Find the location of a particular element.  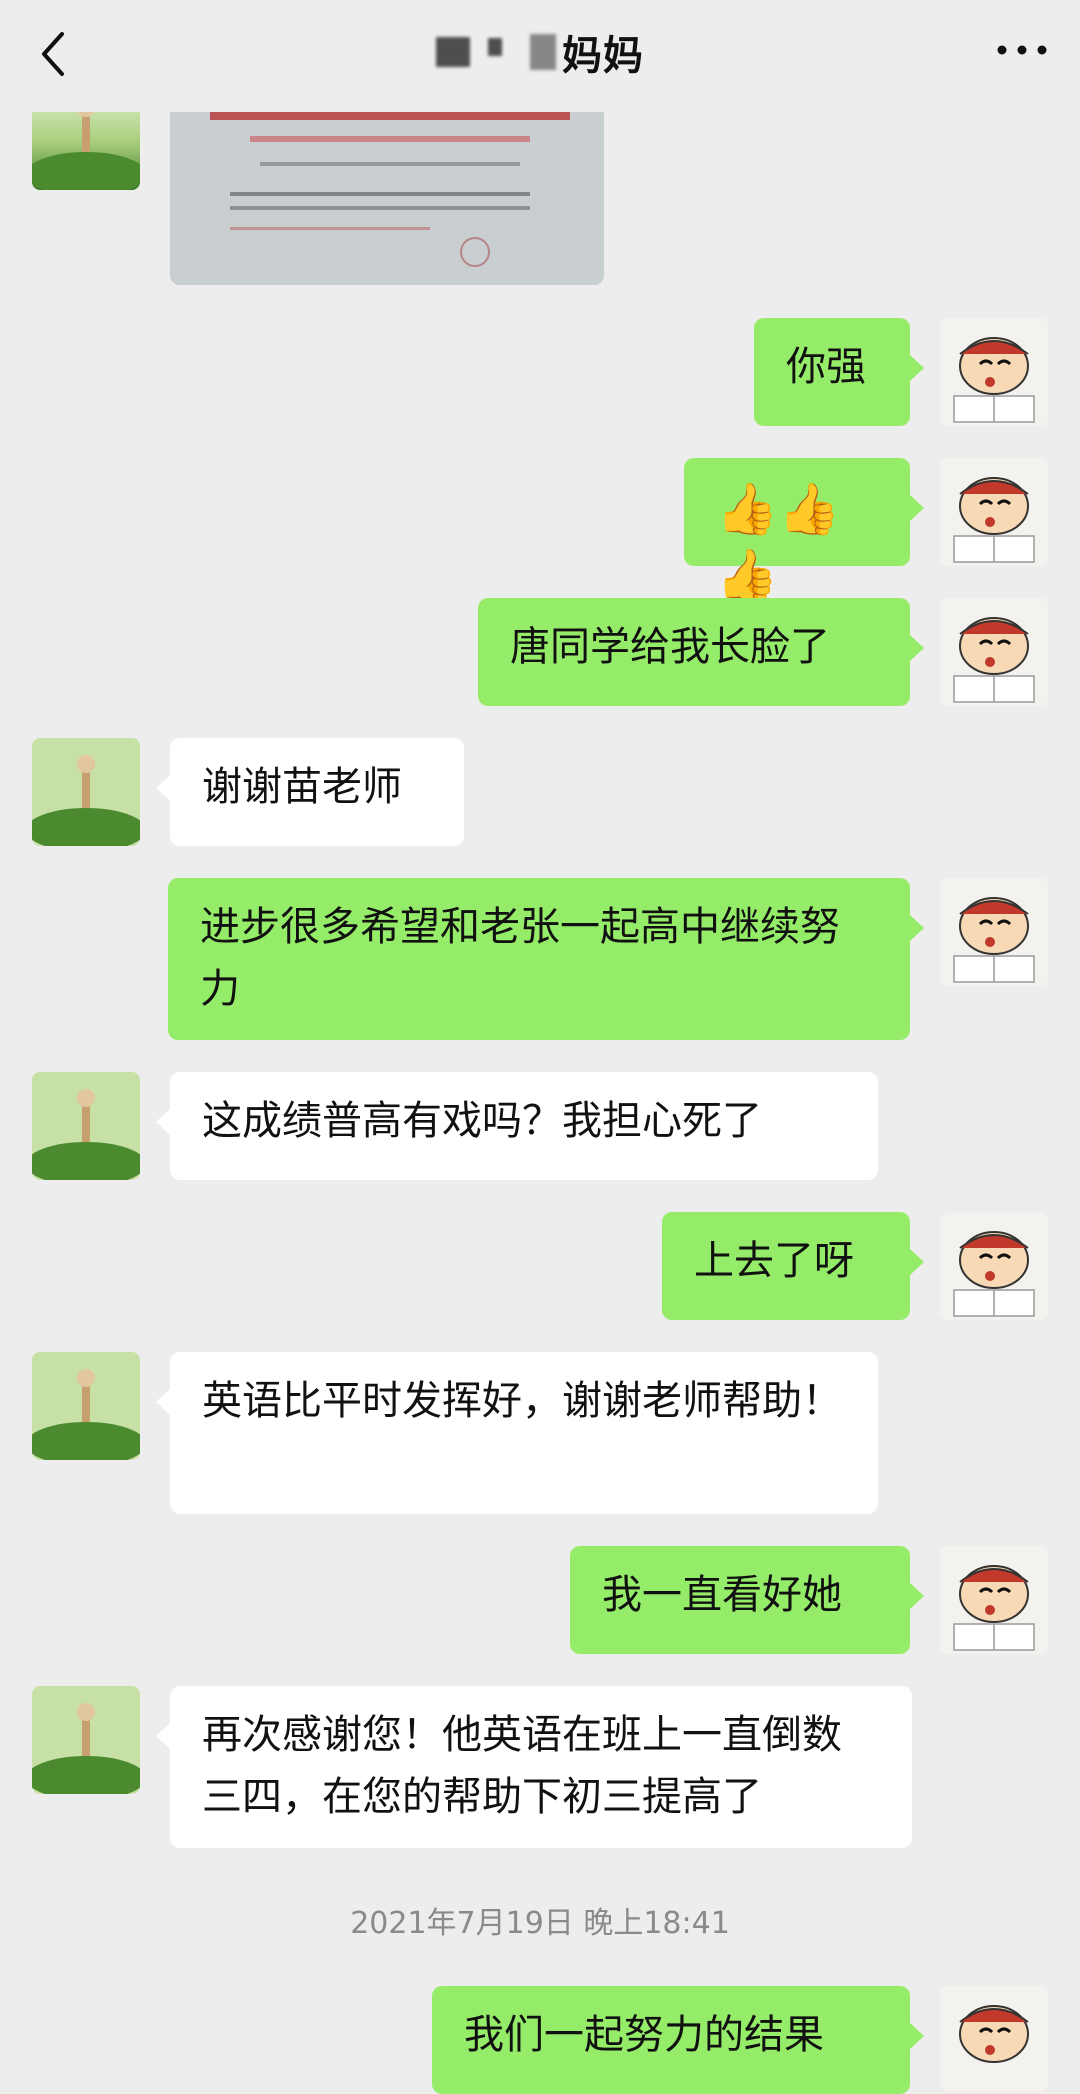

message-text: 你强 is located at coordinates (826, 367).